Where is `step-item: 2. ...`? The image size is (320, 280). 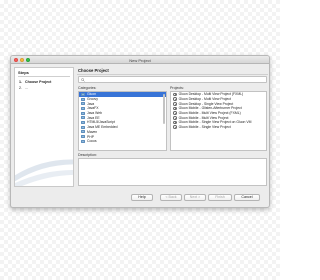 step-item: 2. ... is located at coordinates (44, 88).